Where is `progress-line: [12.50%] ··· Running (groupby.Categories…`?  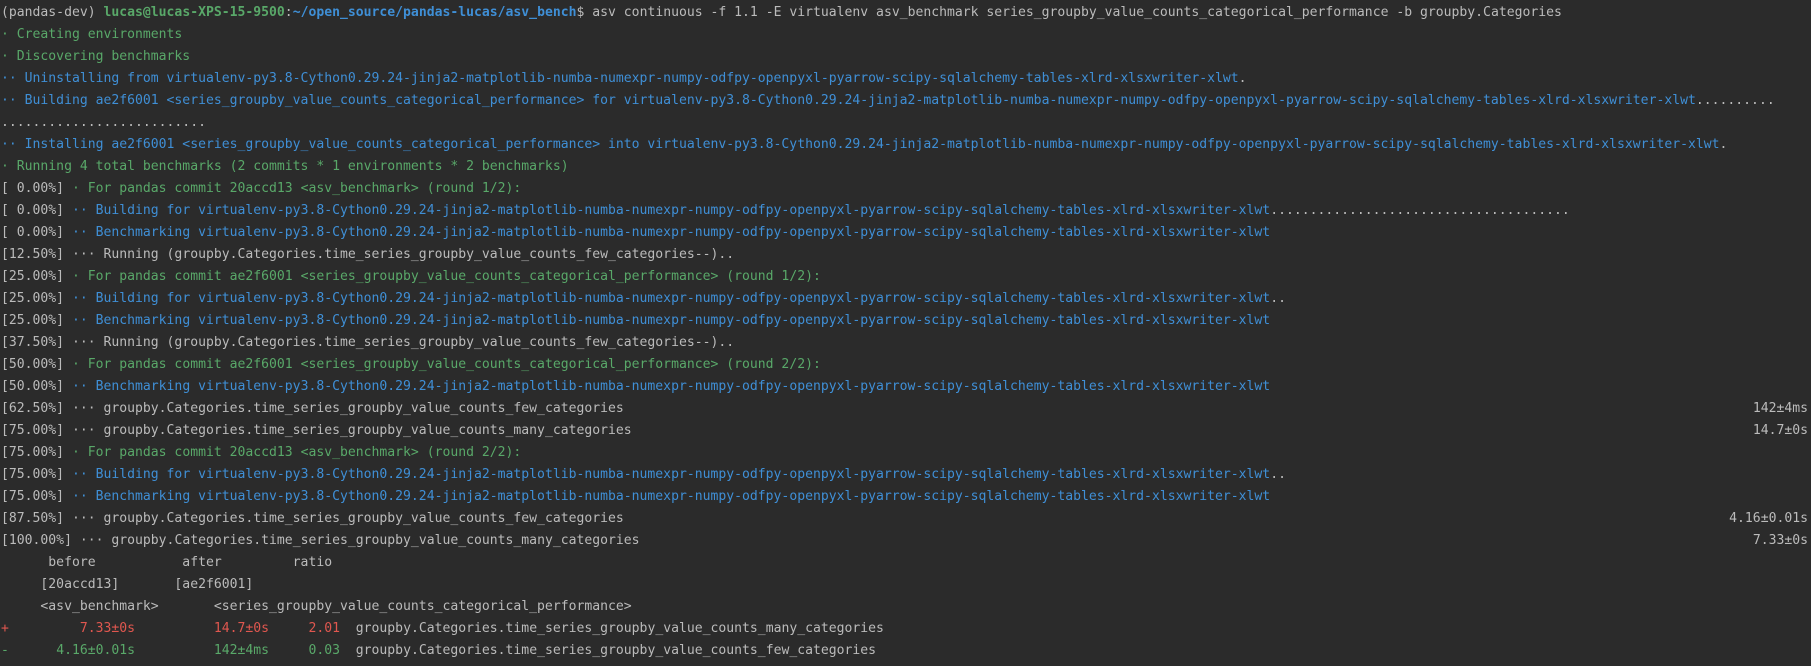
progress-line: [12.50%] ··· Running (groupby.Categories… is located at coordinates (905, 255).